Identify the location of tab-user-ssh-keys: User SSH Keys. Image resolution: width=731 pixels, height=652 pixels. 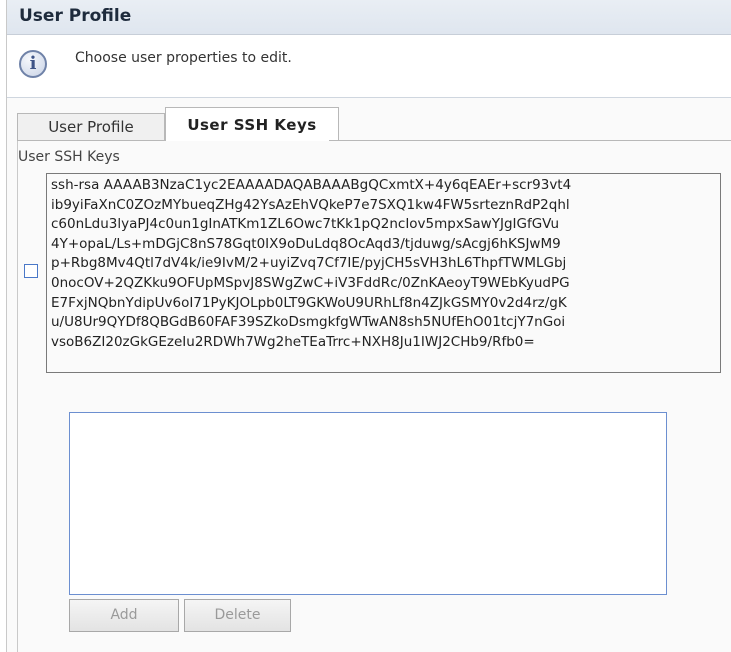
(252, 124).